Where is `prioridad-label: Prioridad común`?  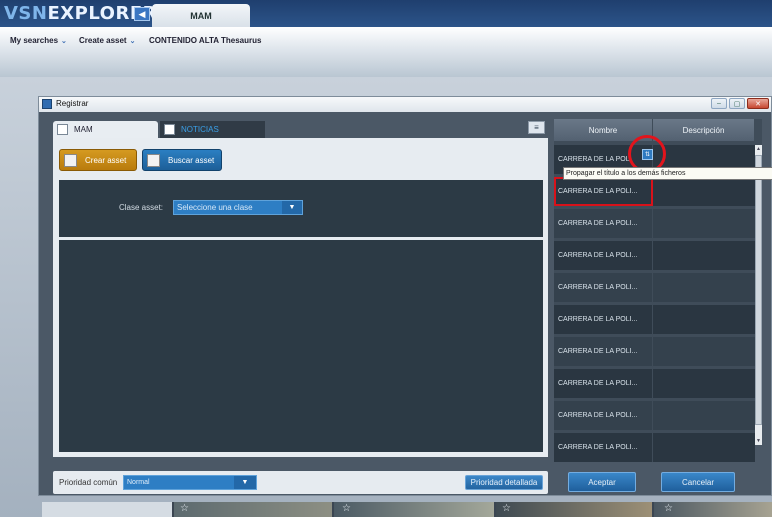 prioridad-label: Prioridad común is located at coordinates (88, 482).